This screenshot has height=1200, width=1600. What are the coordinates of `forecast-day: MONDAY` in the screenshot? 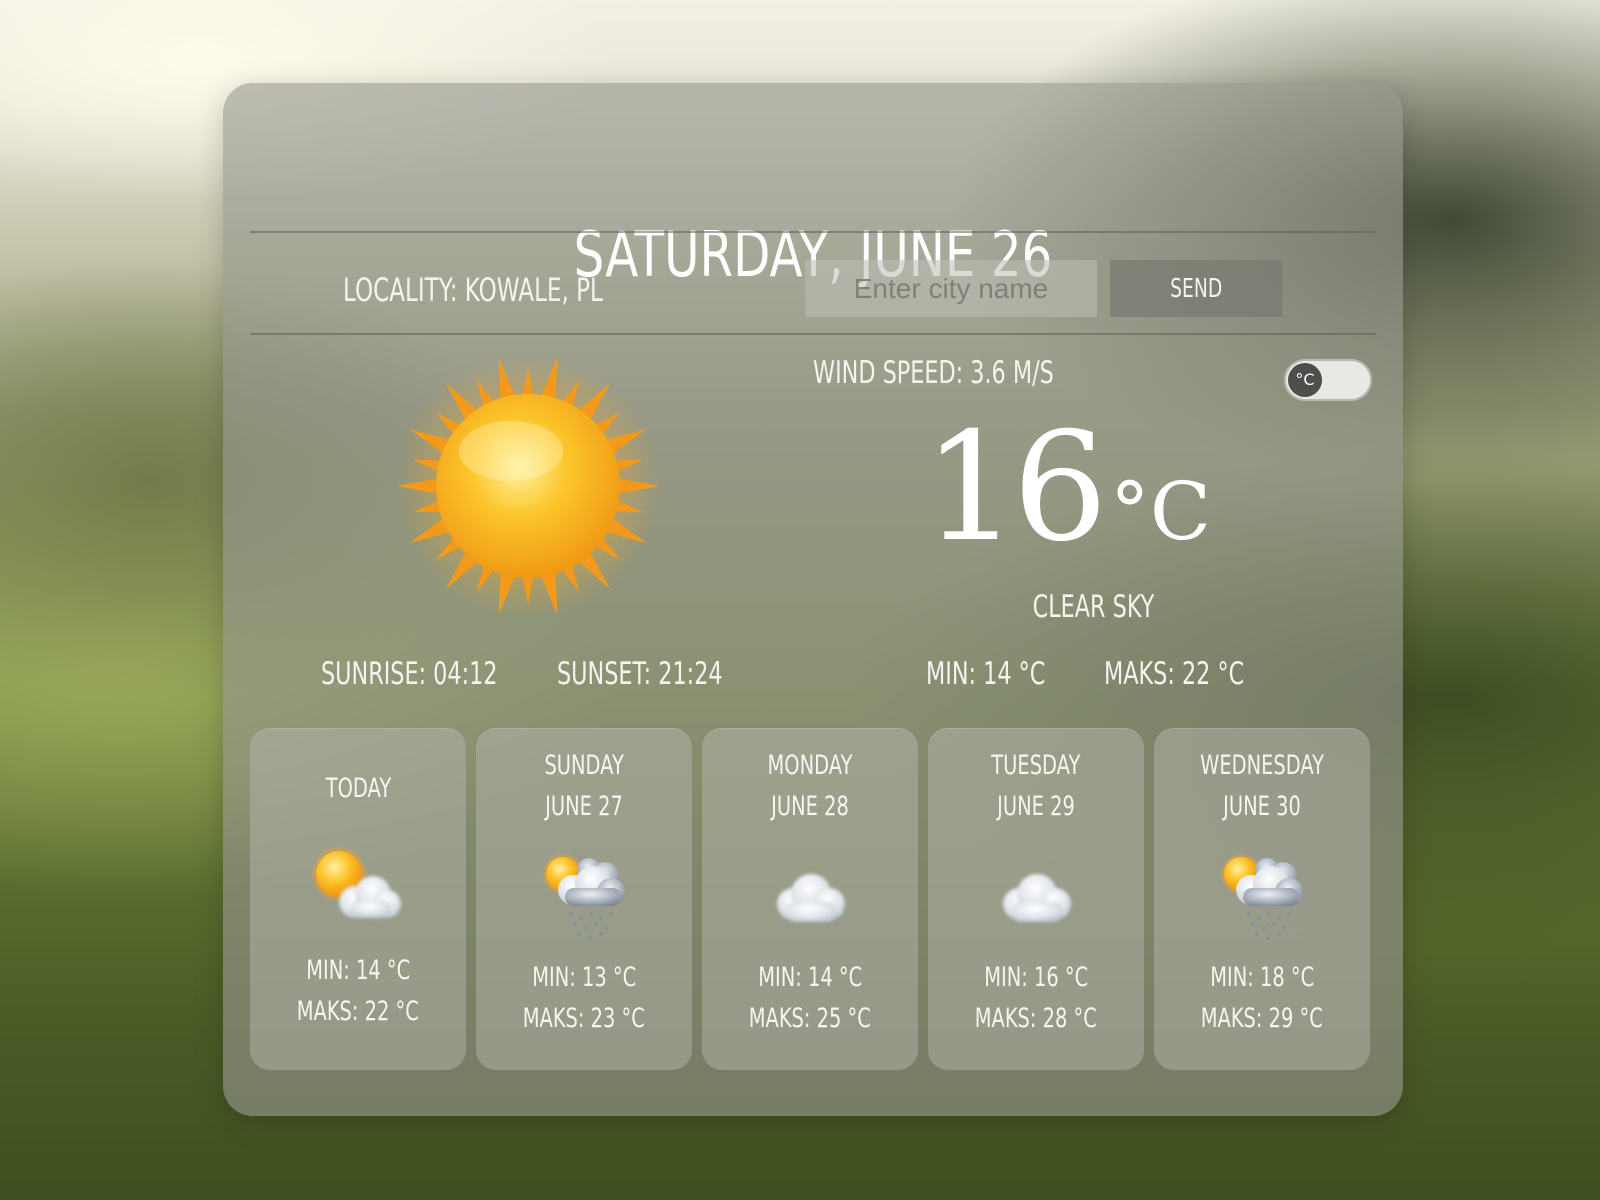 It's located at (810, 766).